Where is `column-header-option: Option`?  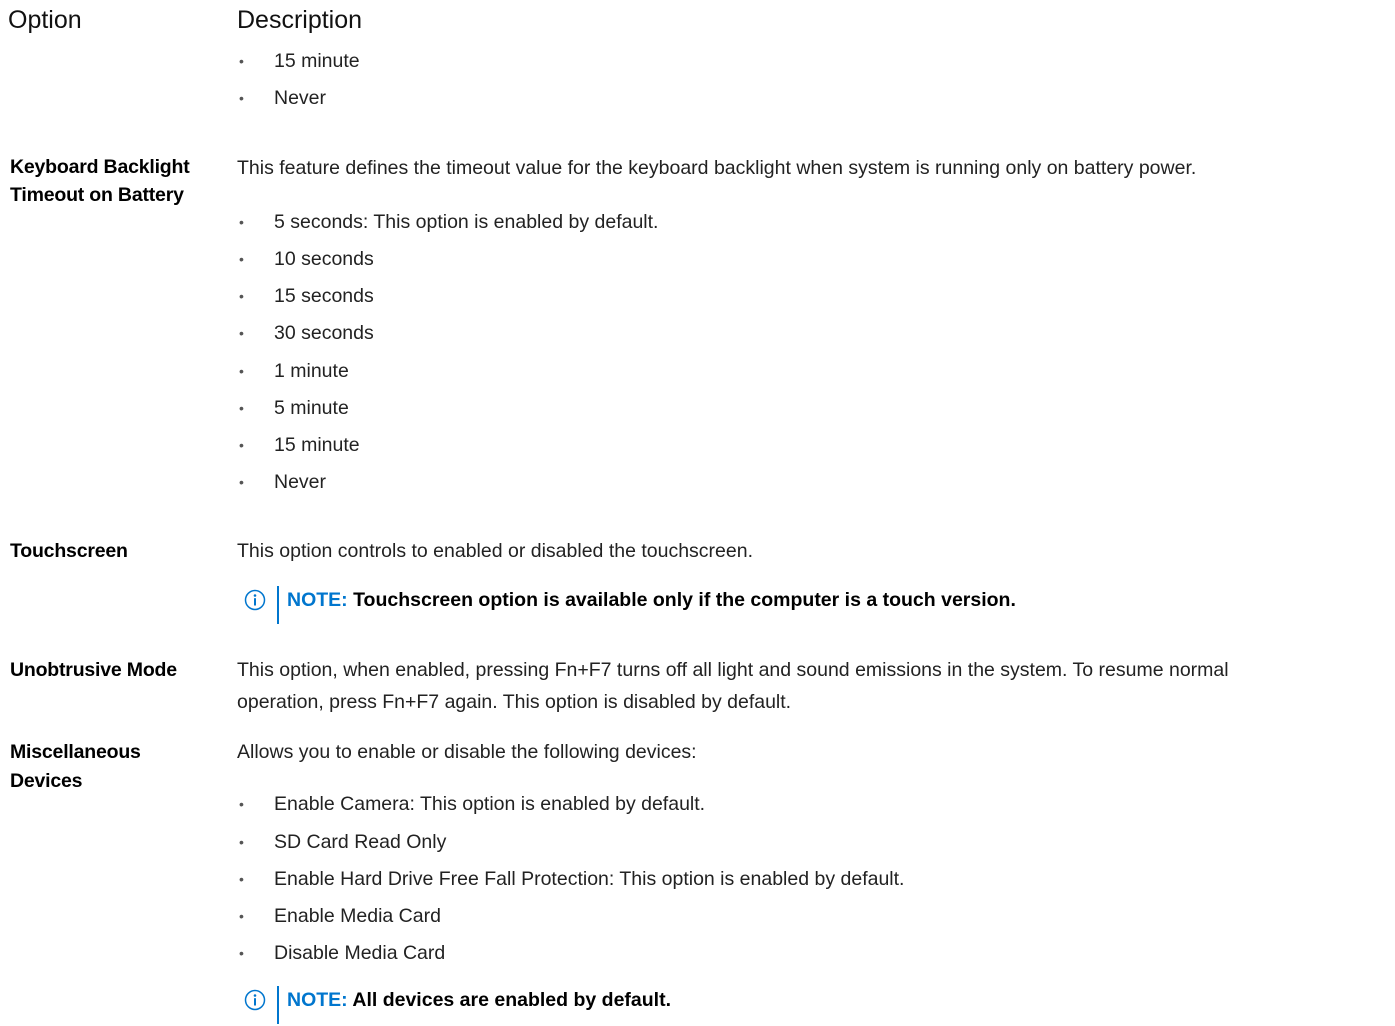 column-header-option: Option is located at coordinates (45, 20).